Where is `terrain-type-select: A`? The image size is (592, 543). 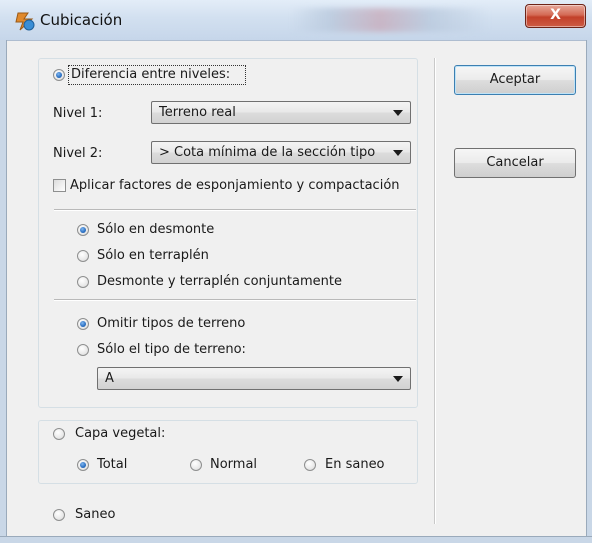
terrain-type-select: A is located at coordinates (254, 378).